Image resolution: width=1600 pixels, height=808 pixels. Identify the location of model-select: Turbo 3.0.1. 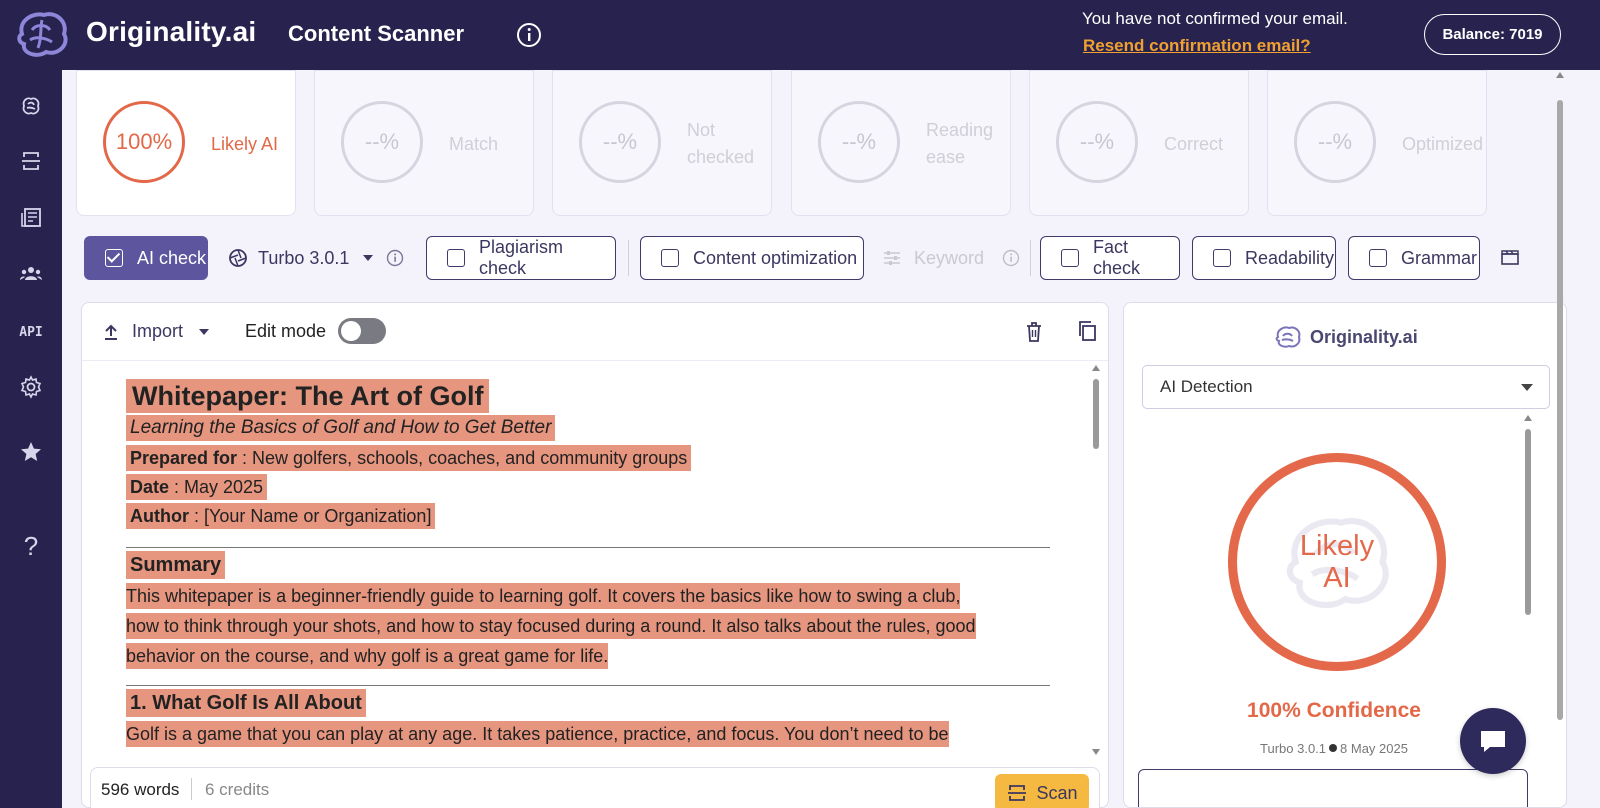
(301, 258).